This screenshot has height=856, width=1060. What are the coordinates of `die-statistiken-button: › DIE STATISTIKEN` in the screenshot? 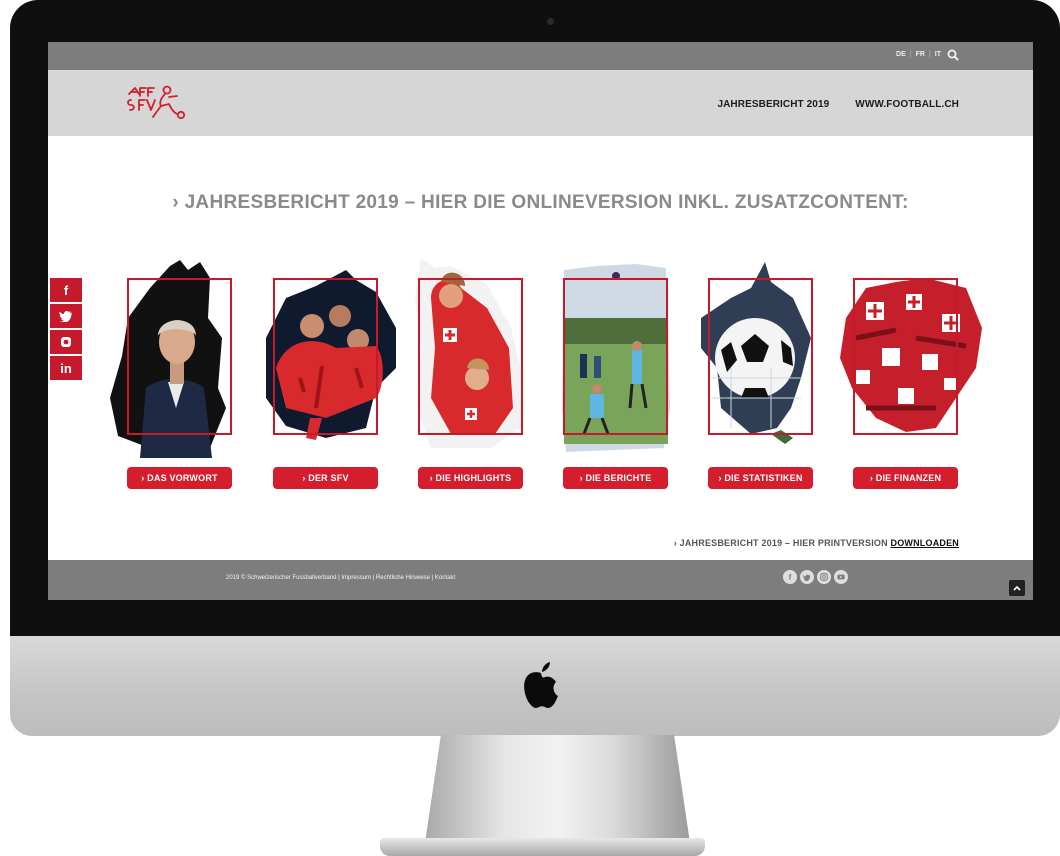 It's located at (760, 478).